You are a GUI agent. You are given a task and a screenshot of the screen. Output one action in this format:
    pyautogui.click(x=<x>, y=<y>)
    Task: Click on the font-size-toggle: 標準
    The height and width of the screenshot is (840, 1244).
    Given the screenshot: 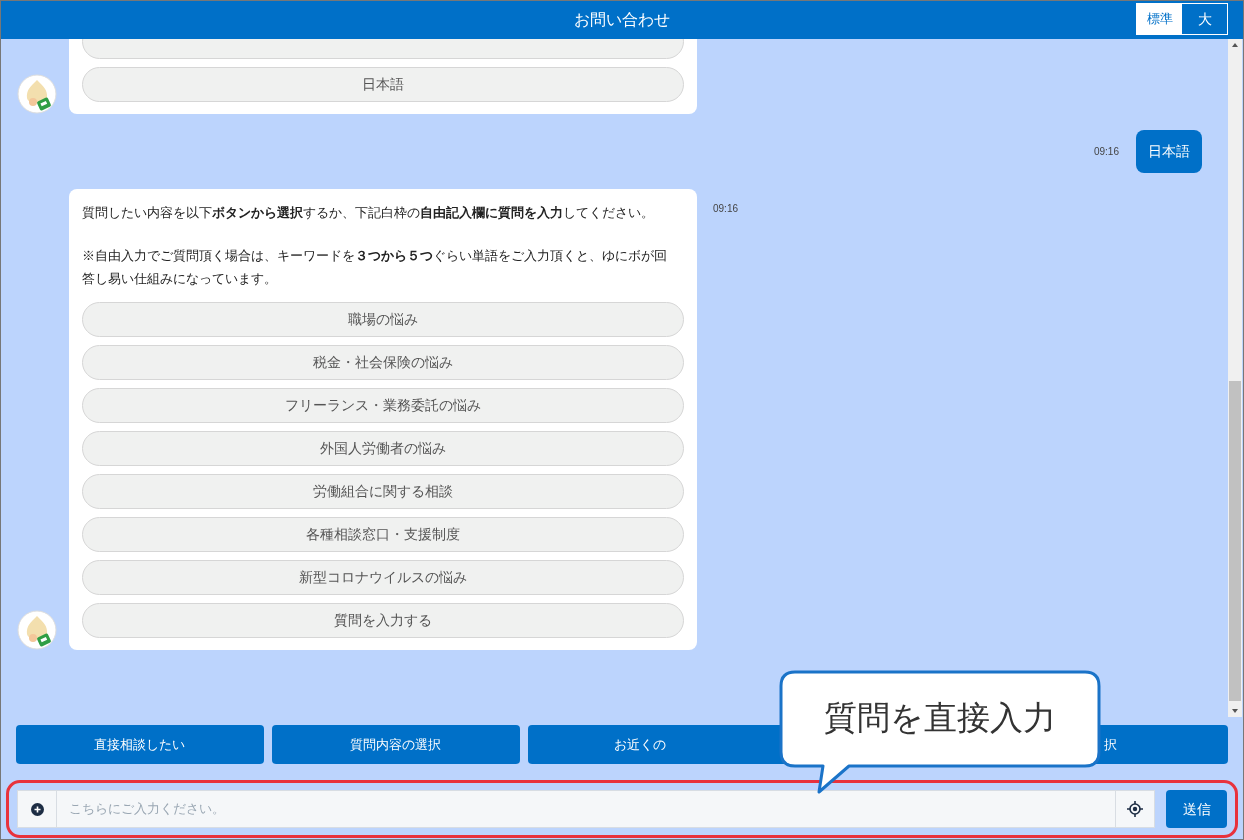 What is the action you would take?
    pyautogui.click(x=1159, y=19)
    